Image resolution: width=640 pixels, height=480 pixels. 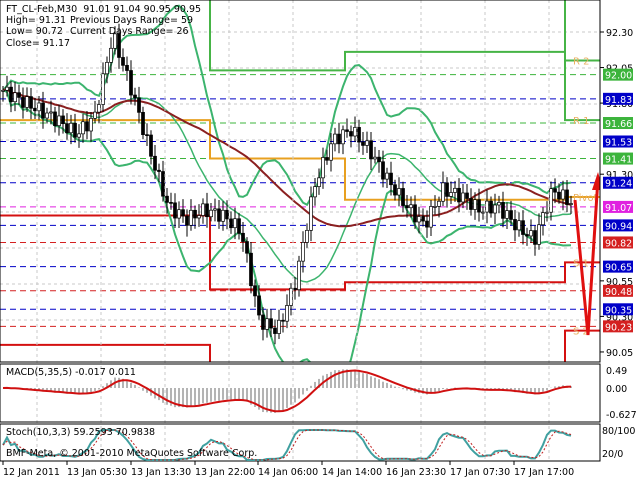 I want to click on level-price-label: 91.53, so click(x=618, y=142).